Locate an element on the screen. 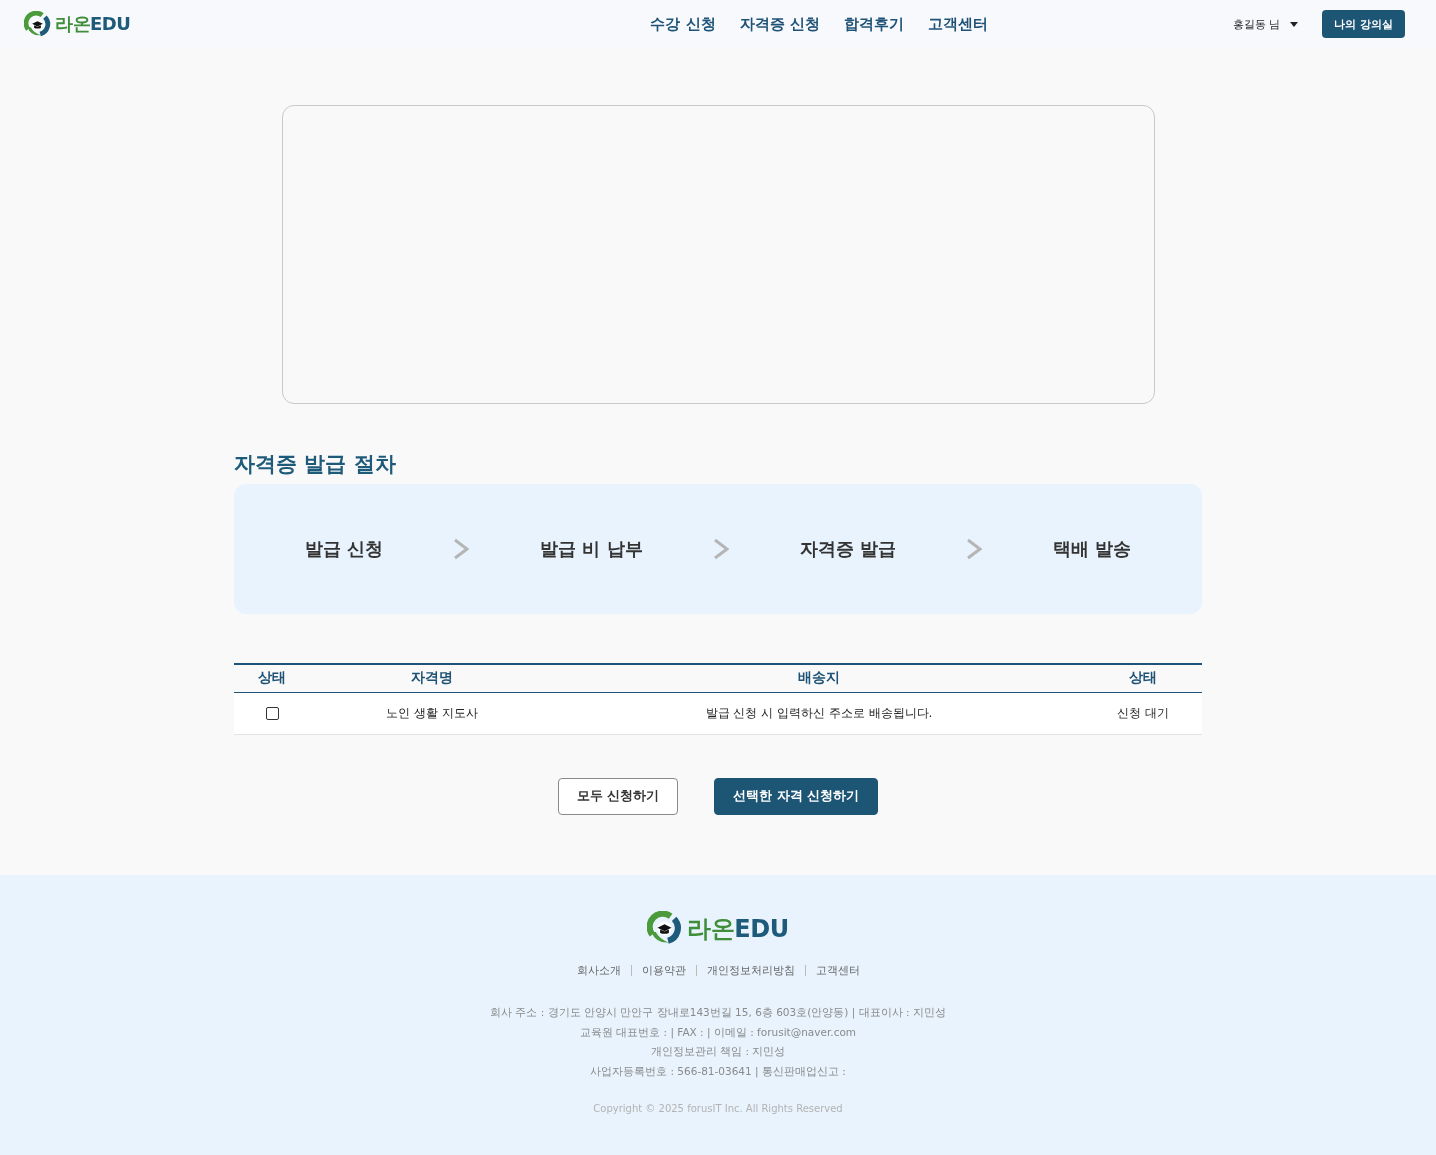 The width and height of the screenshot is (1436, 1155). step-label: 발급 신청 is located at coordinates (343, 549).